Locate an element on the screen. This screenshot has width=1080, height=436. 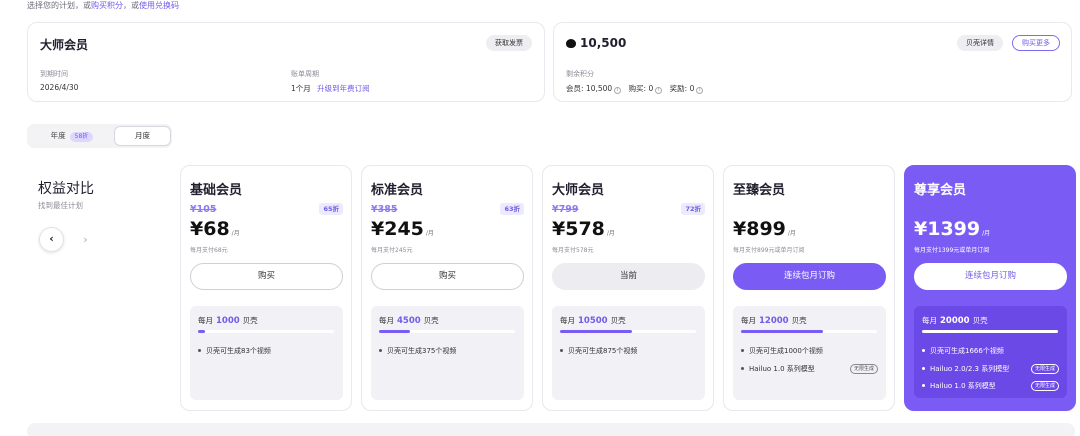
credits-balance-value: 10,500 is located at coordinates (603, 43).